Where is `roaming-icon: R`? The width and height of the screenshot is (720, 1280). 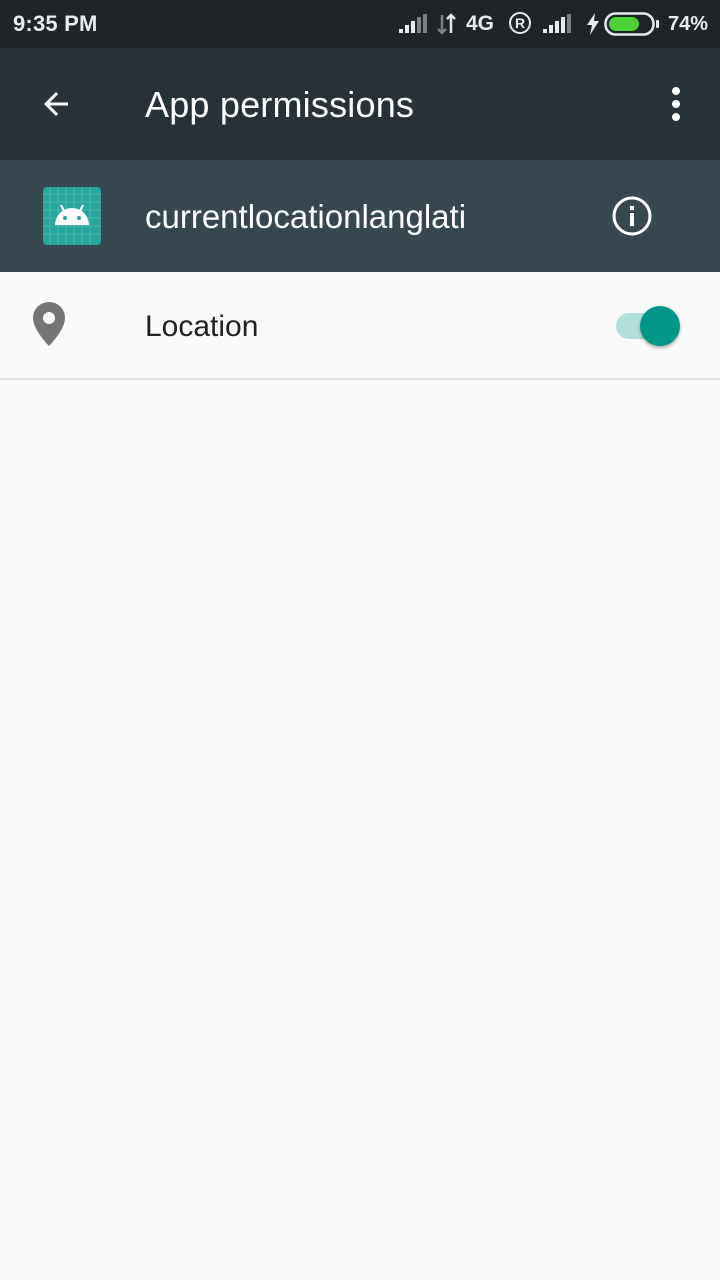 roaming-icon: R is located at coordinates (520, 23).